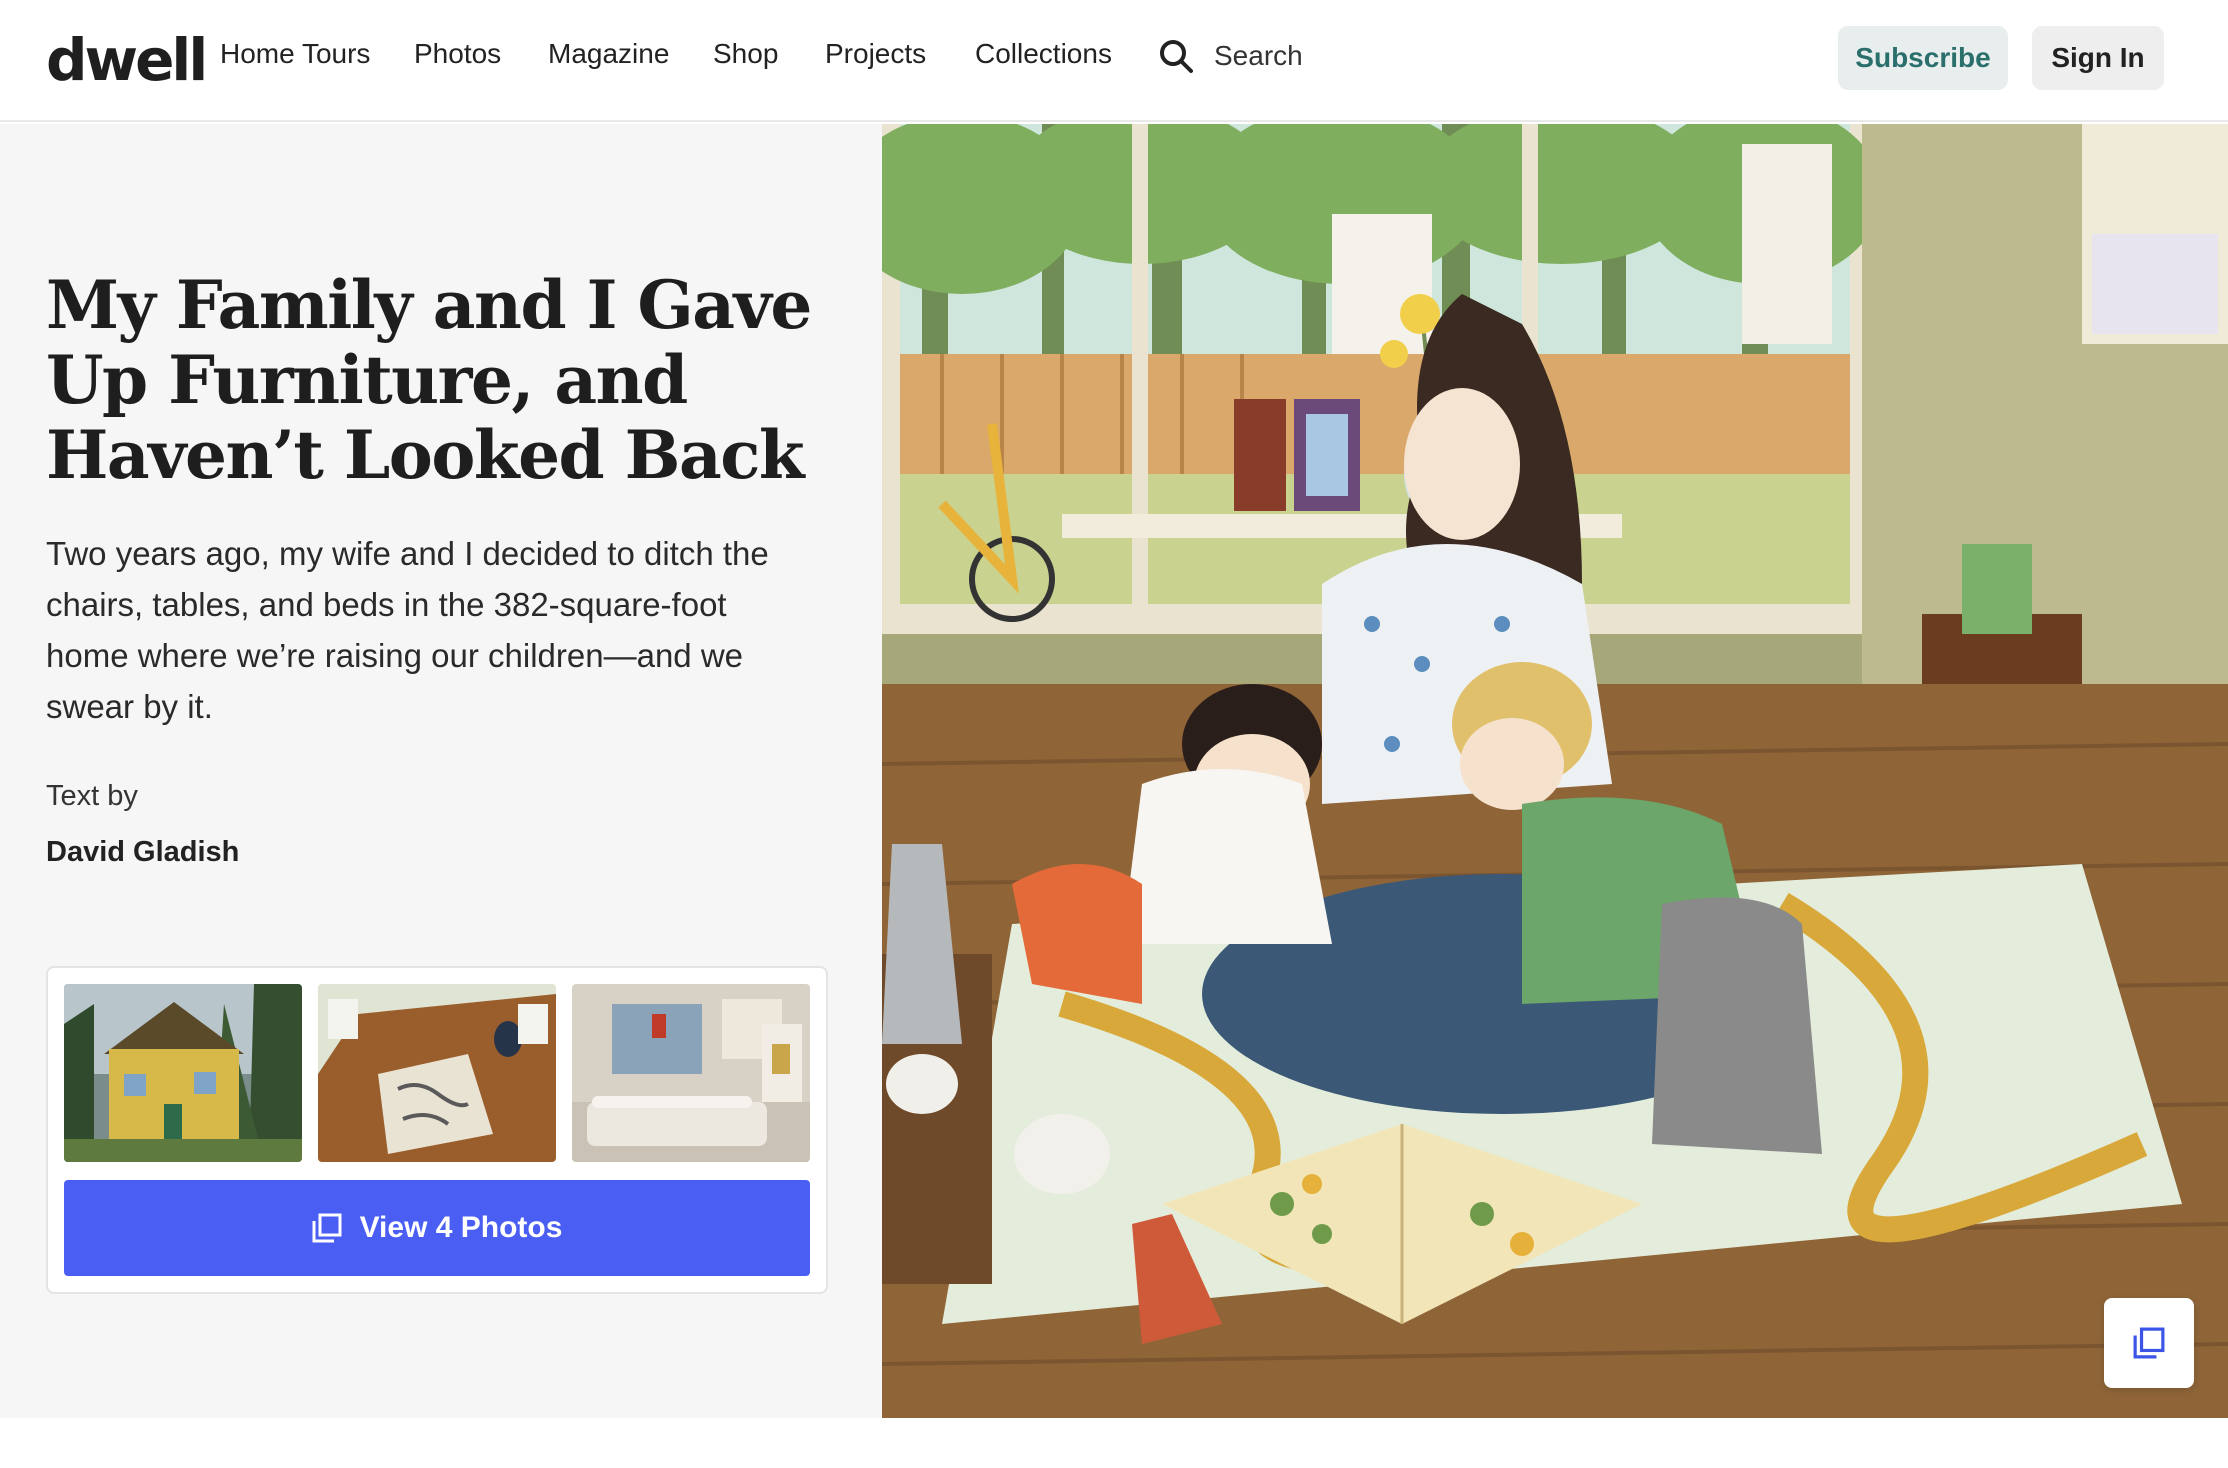  What do you see at coordinates (461, 1227) in the screenshot?
I see `view-photos-label: View 4 Photos` at bounding box center [461, 1227].